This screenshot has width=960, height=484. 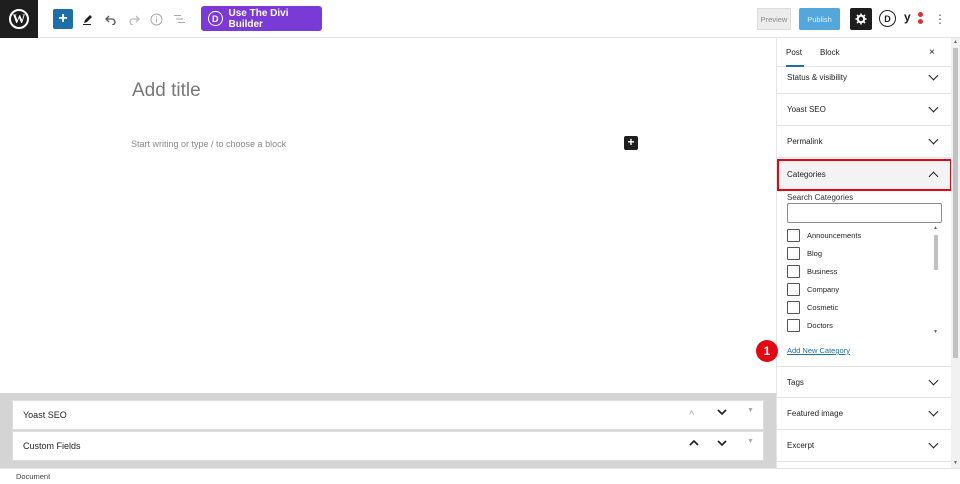 What do you see at coordinates (52, 446) in the screenshot?
I see `meta-box-label: Custom Fields` at bounding box center [52, 446].